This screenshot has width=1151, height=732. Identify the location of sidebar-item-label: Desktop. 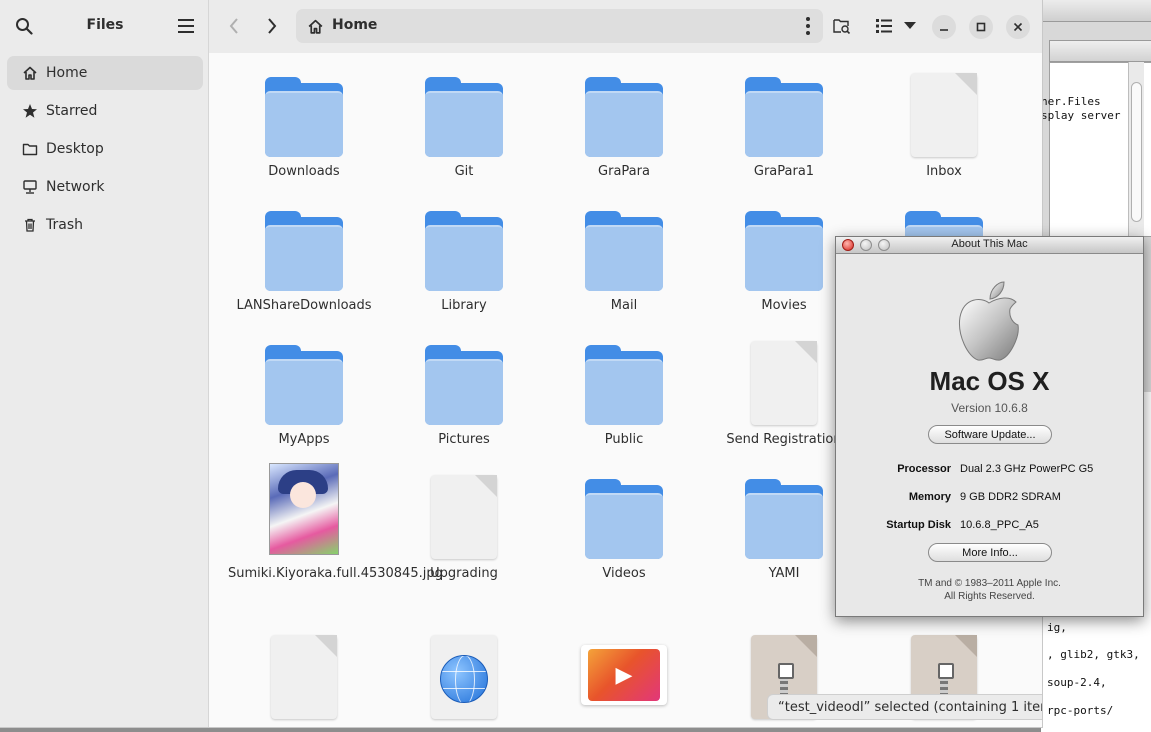
(75, 149).